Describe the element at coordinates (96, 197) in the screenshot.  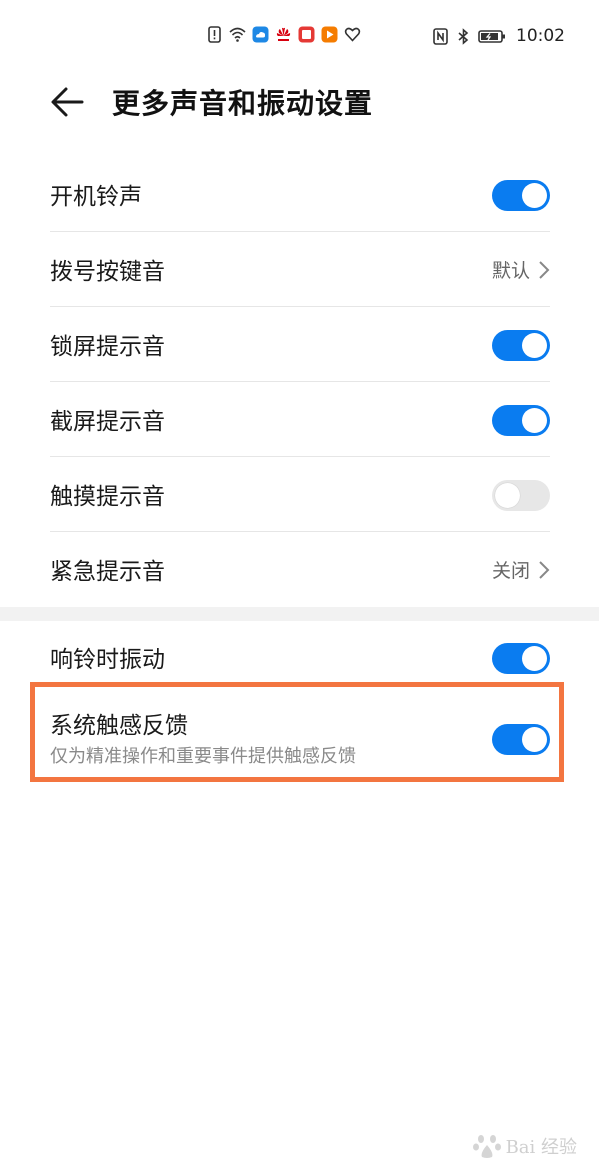
I see `setting-label: 开机铃声` at that location.